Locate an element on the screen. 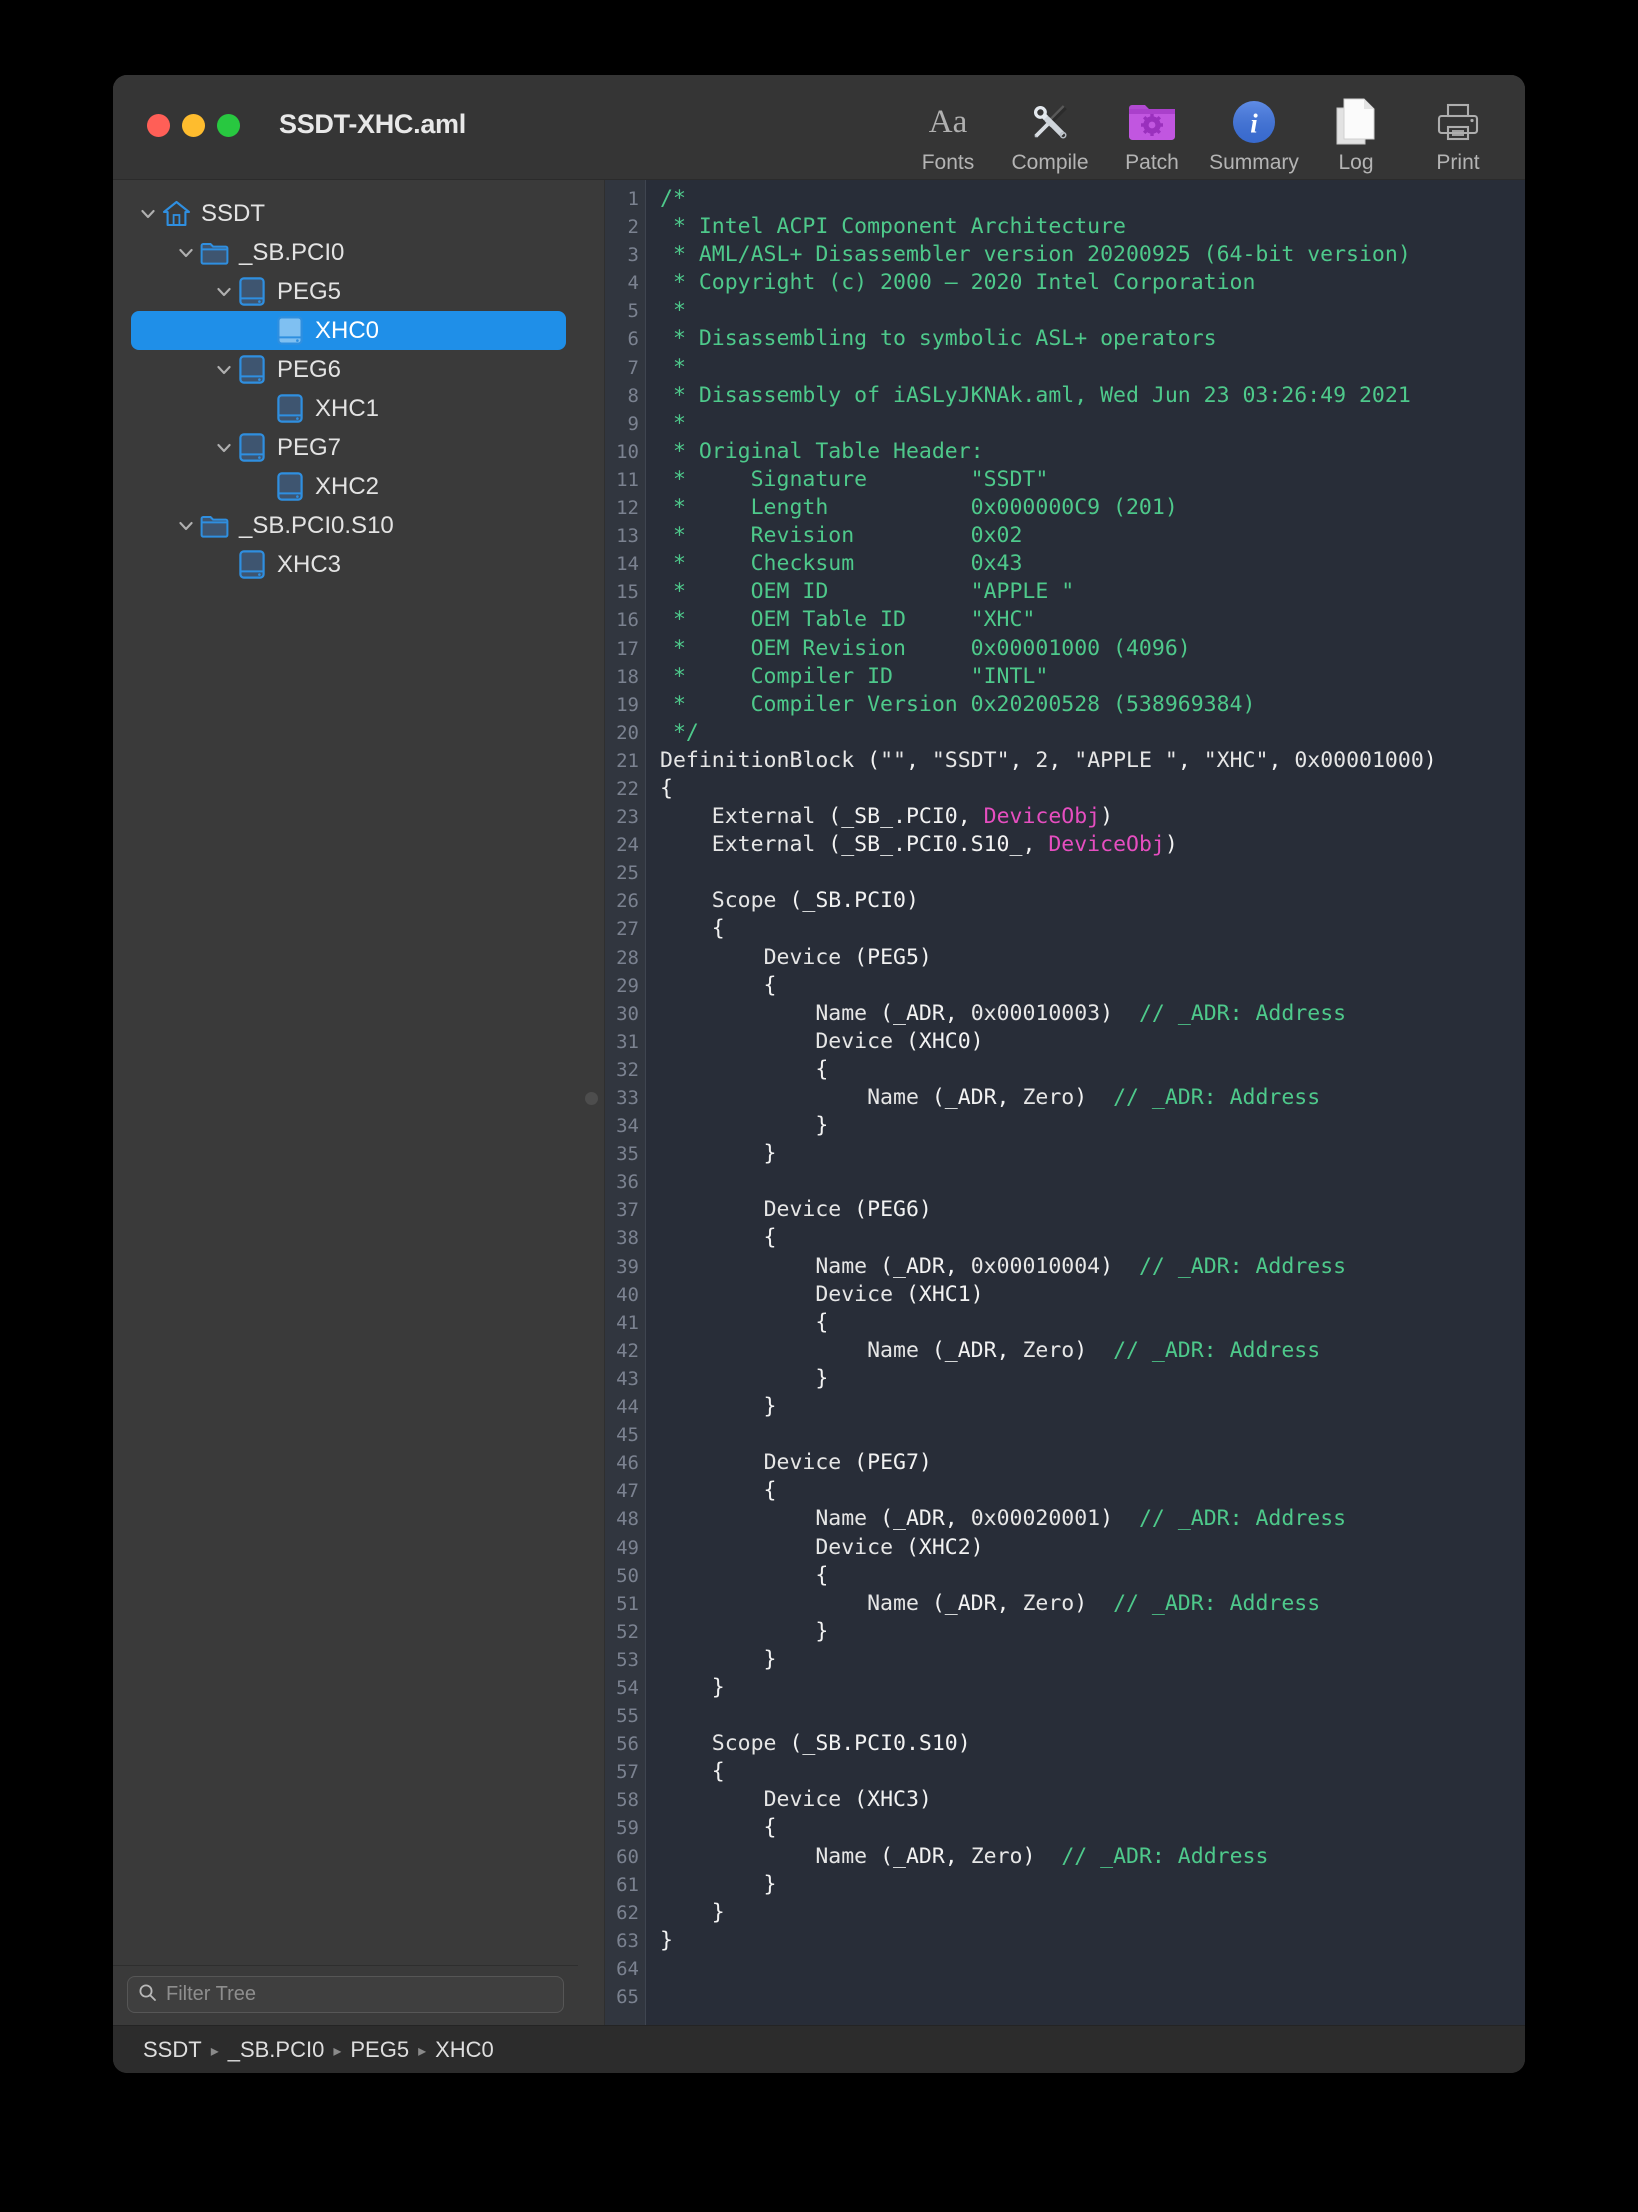 The width and height of the screenshot is (1638, 2212). fold-marker-strip is located at coordinates (591, 1102).